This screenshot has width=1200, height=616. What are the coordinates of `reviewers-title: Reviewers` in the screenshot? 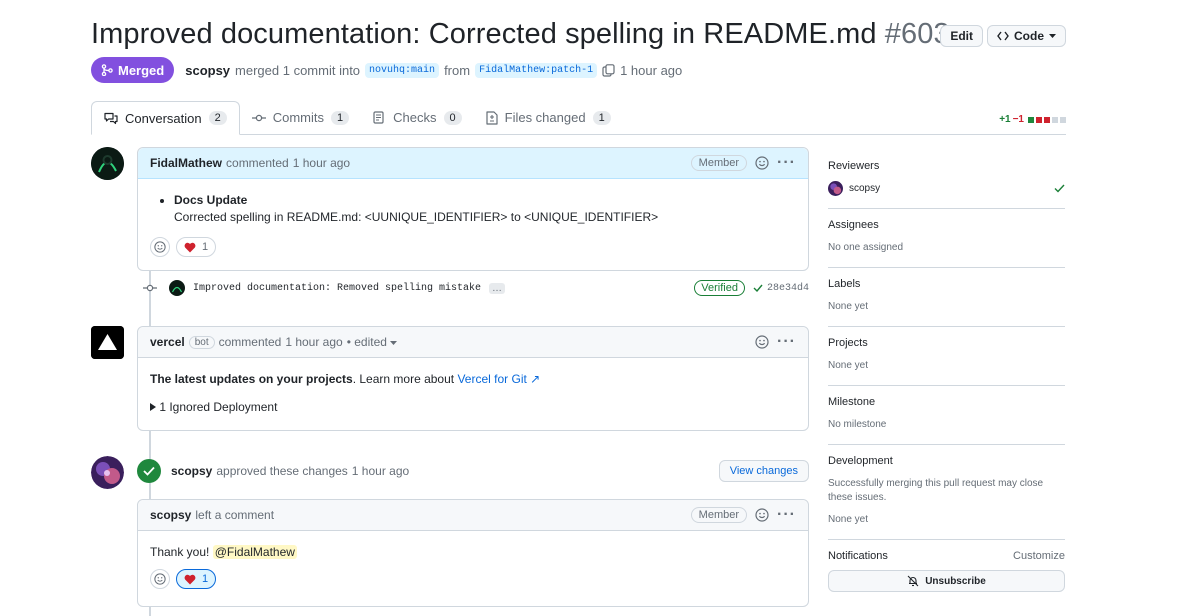 It's located at (946, 166).